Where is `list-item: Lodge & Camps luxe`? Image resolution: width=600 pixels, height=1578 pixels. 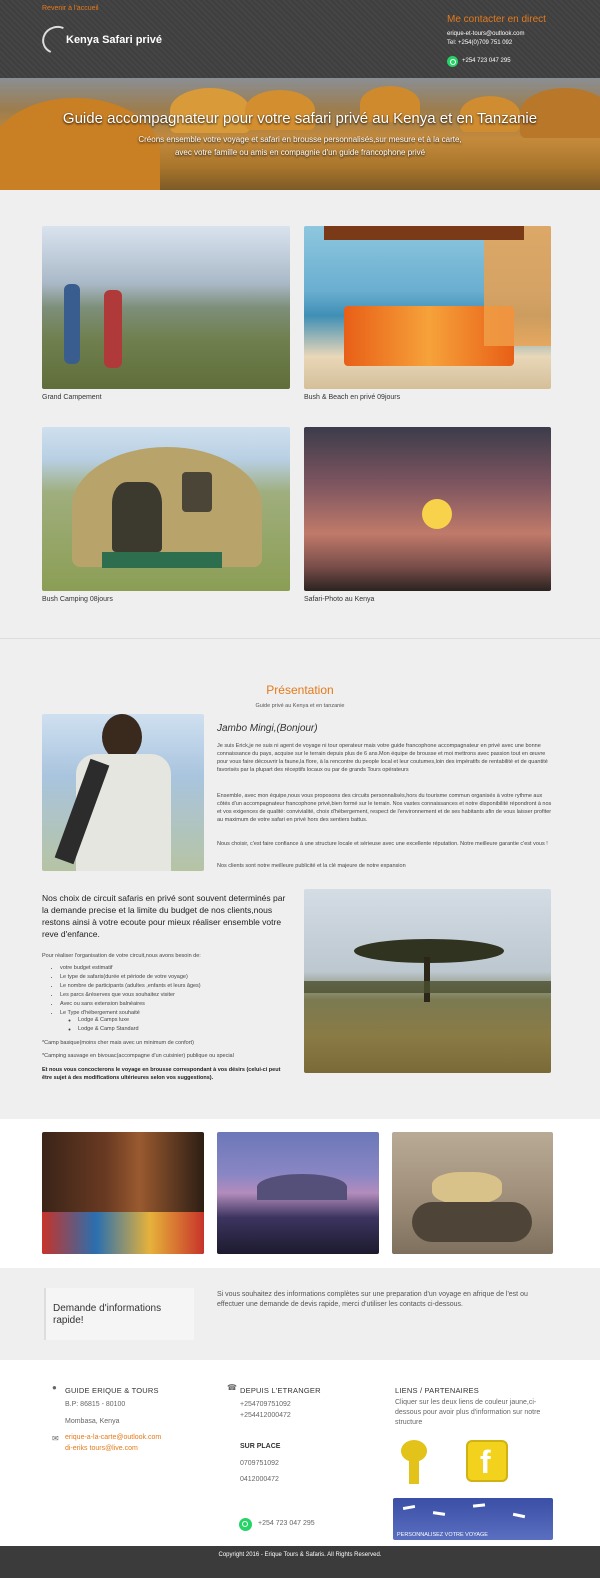
list-item: Lodge & Camps luxe is located at coordinates (108, 1020).